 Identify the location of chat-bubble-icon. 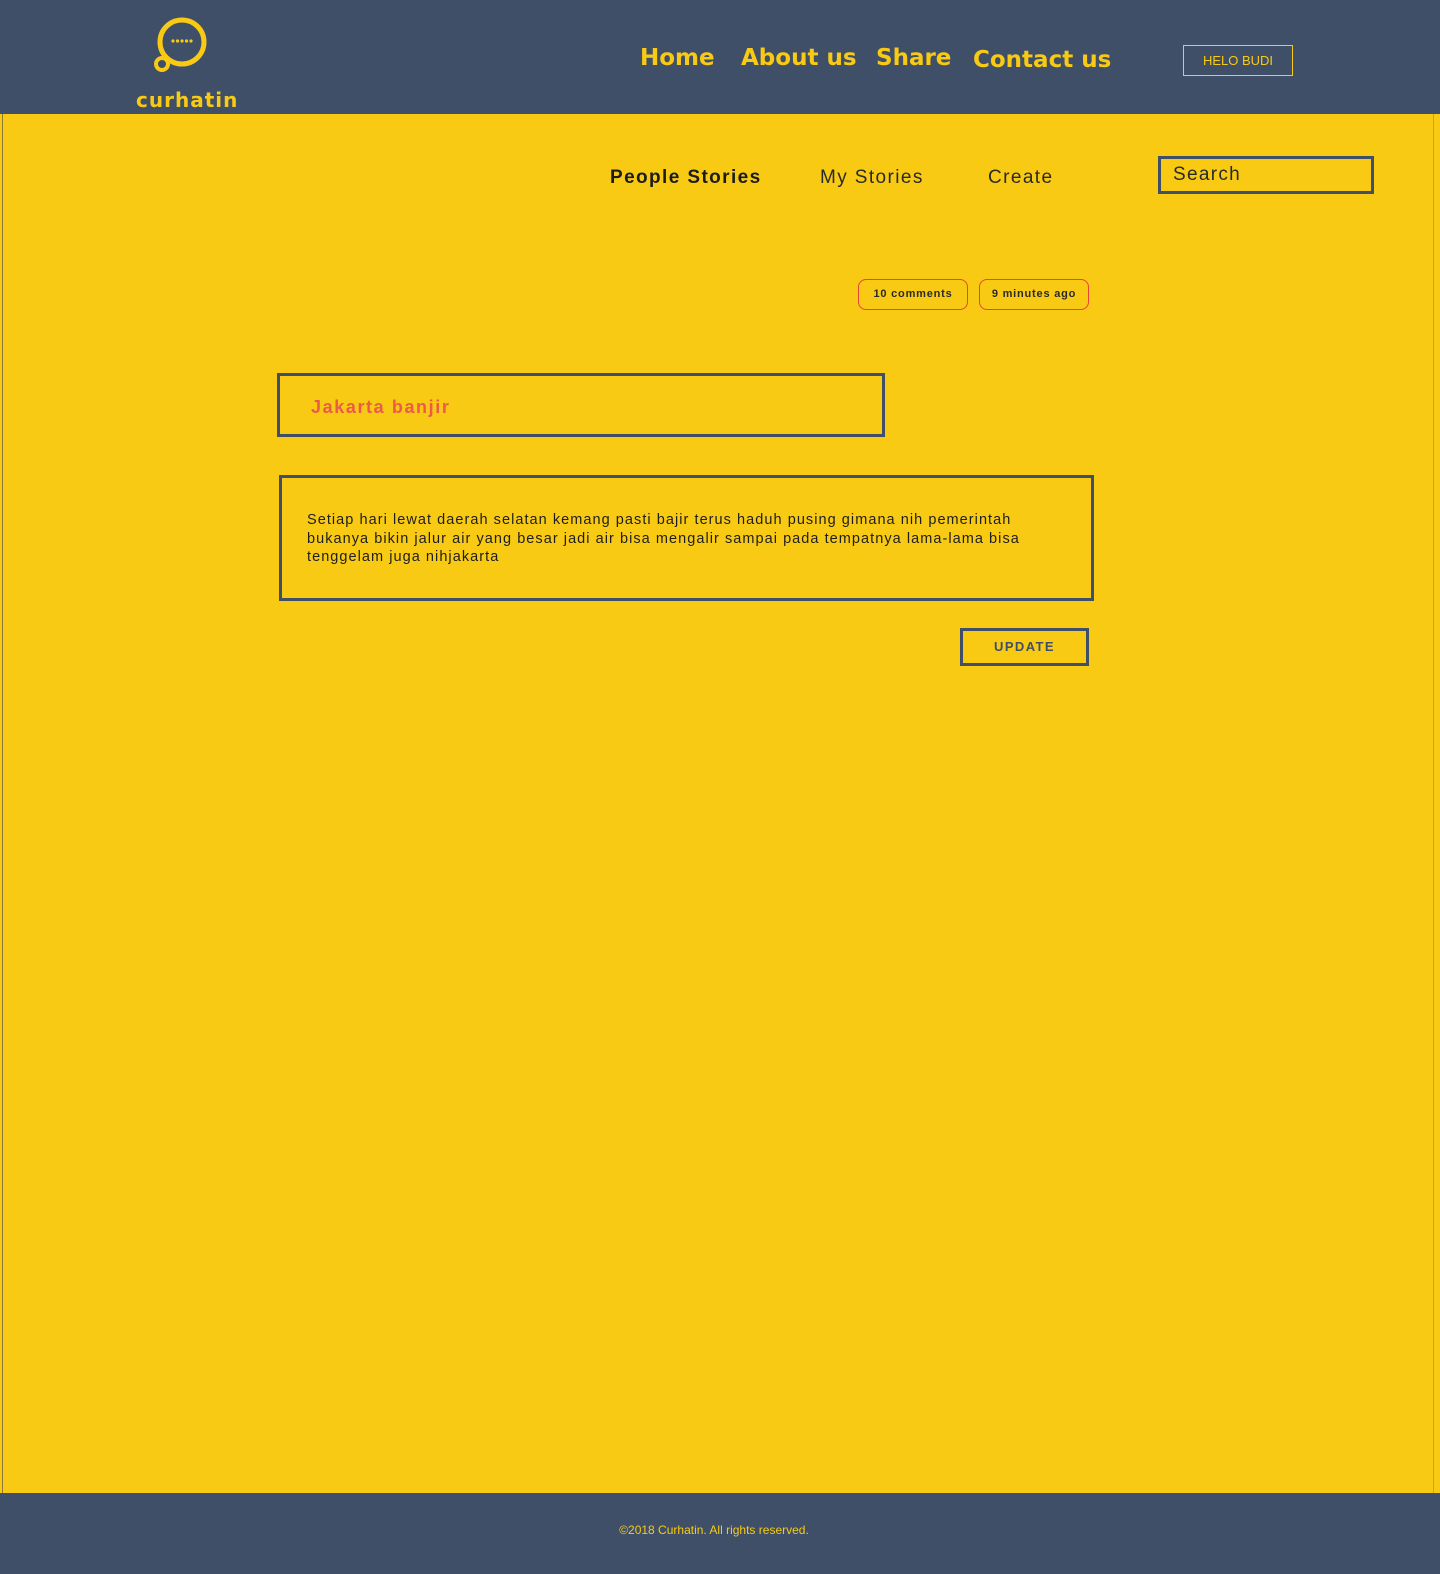
(180, 44).